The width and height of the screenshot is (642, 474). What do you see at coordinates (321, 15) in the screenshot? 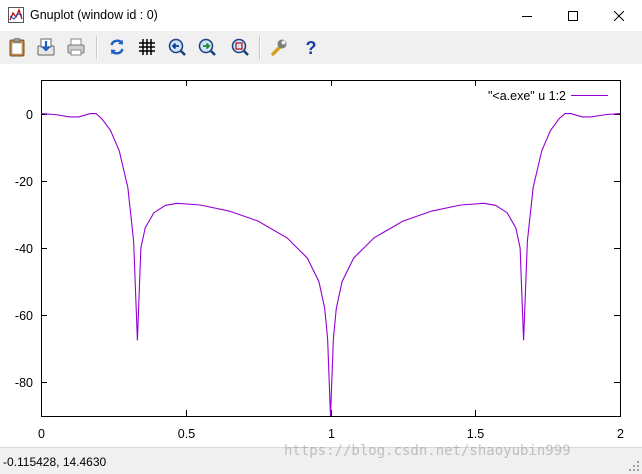
I see `title-bar: Gnuplot (window id : 0)` at bounding box center [321, 15].